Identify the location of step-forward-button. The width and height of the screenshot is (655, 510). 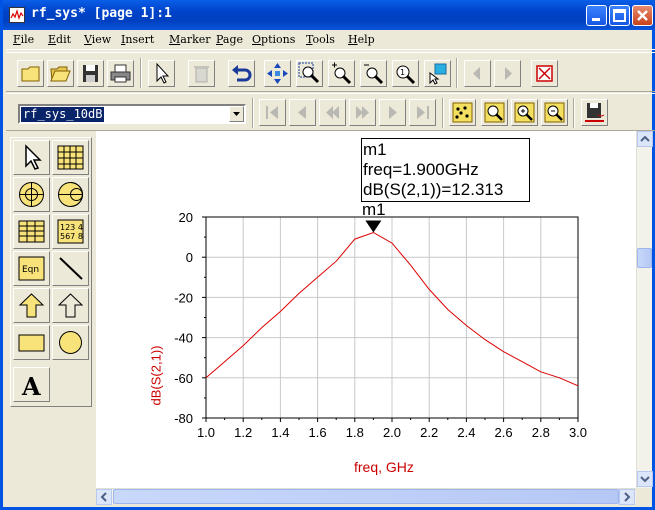
(362, 112).